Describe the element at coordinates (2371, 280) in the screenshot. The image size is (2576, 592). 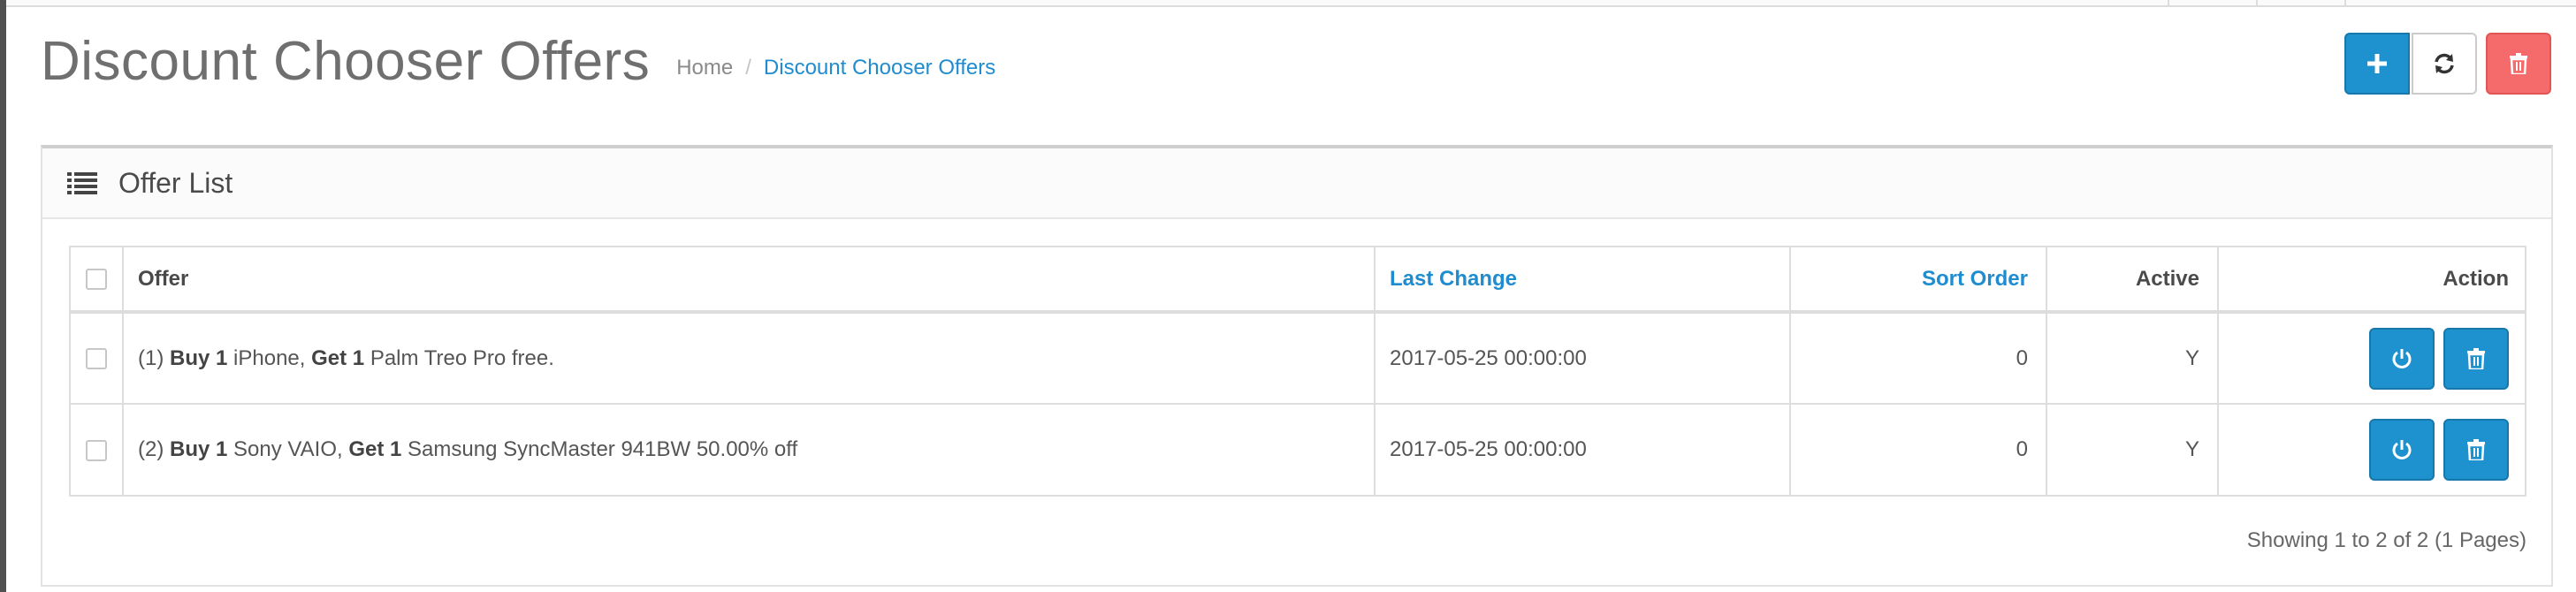
I see `column-header-action: Action` at that location.